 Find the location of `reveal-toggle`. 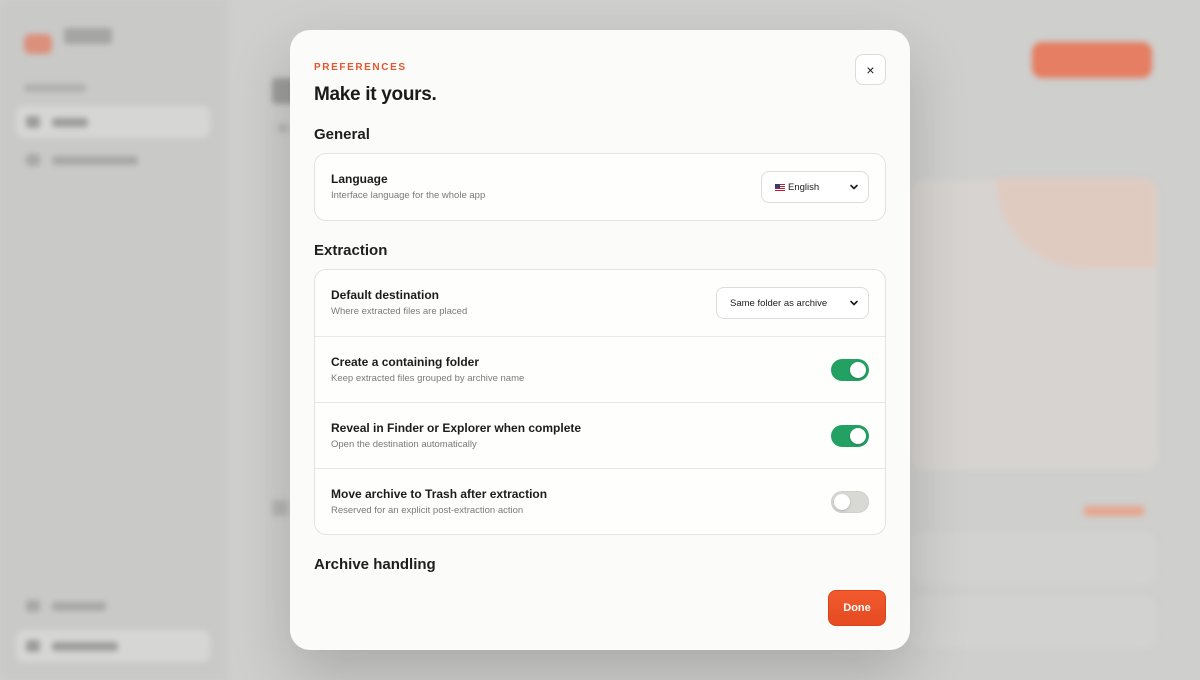

reveal-toggle is located at coordinates (850, 436).